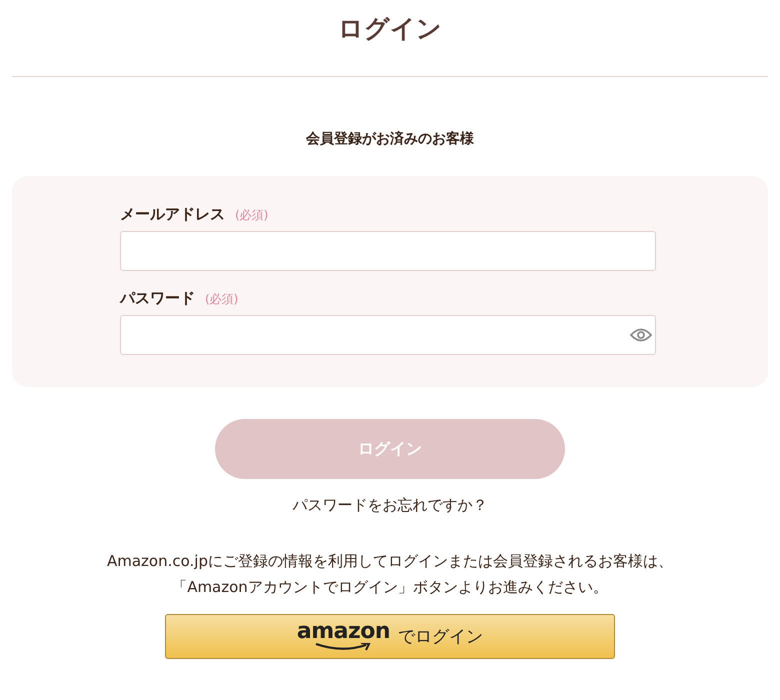 Image resolution: width=780 pixels, height=700 pixels. I want to click on email-field, so click(388, 251).